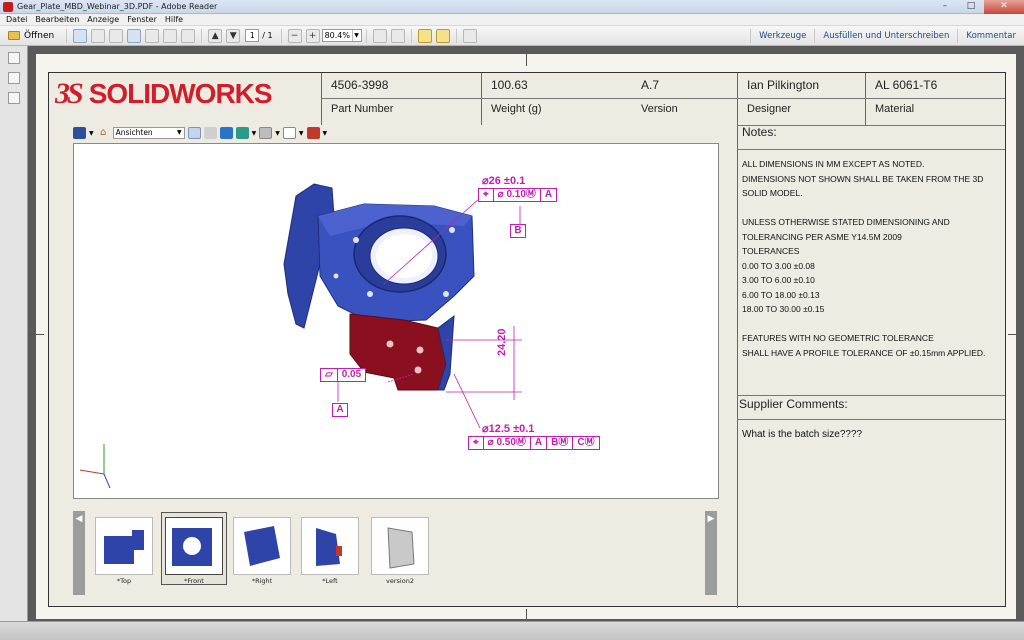 The image size is (1024, 640). I want to click on views-select: Ansichten ▼, so click(148, 133).